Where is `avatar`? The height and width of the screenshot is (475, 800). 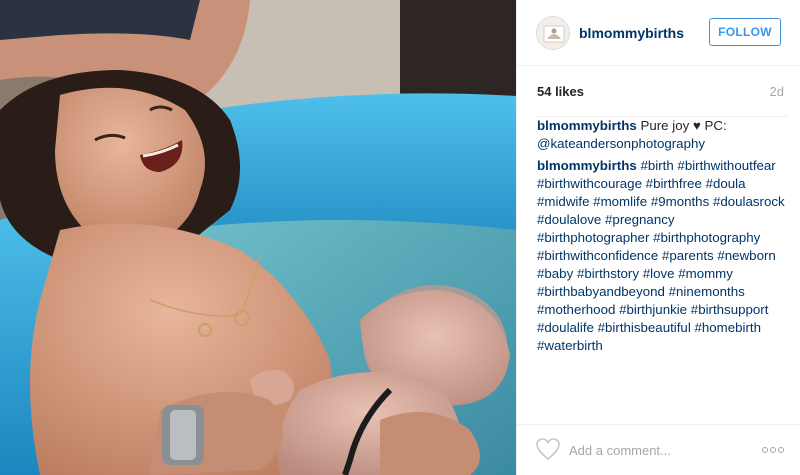
avatar is located at coordinates (553, 33).